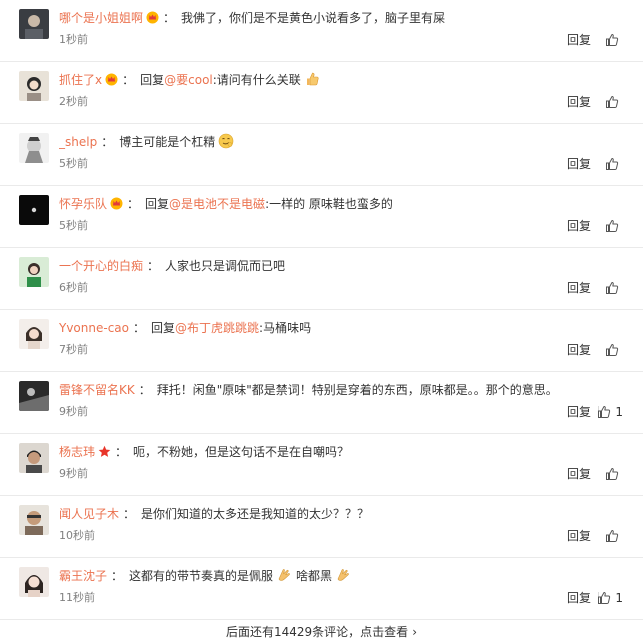 The width and height of the screenshot is (643, 643). Describe the element at coordinates (73, 101) in the screenshot. I see `comment-time: 2秒前` at that location.